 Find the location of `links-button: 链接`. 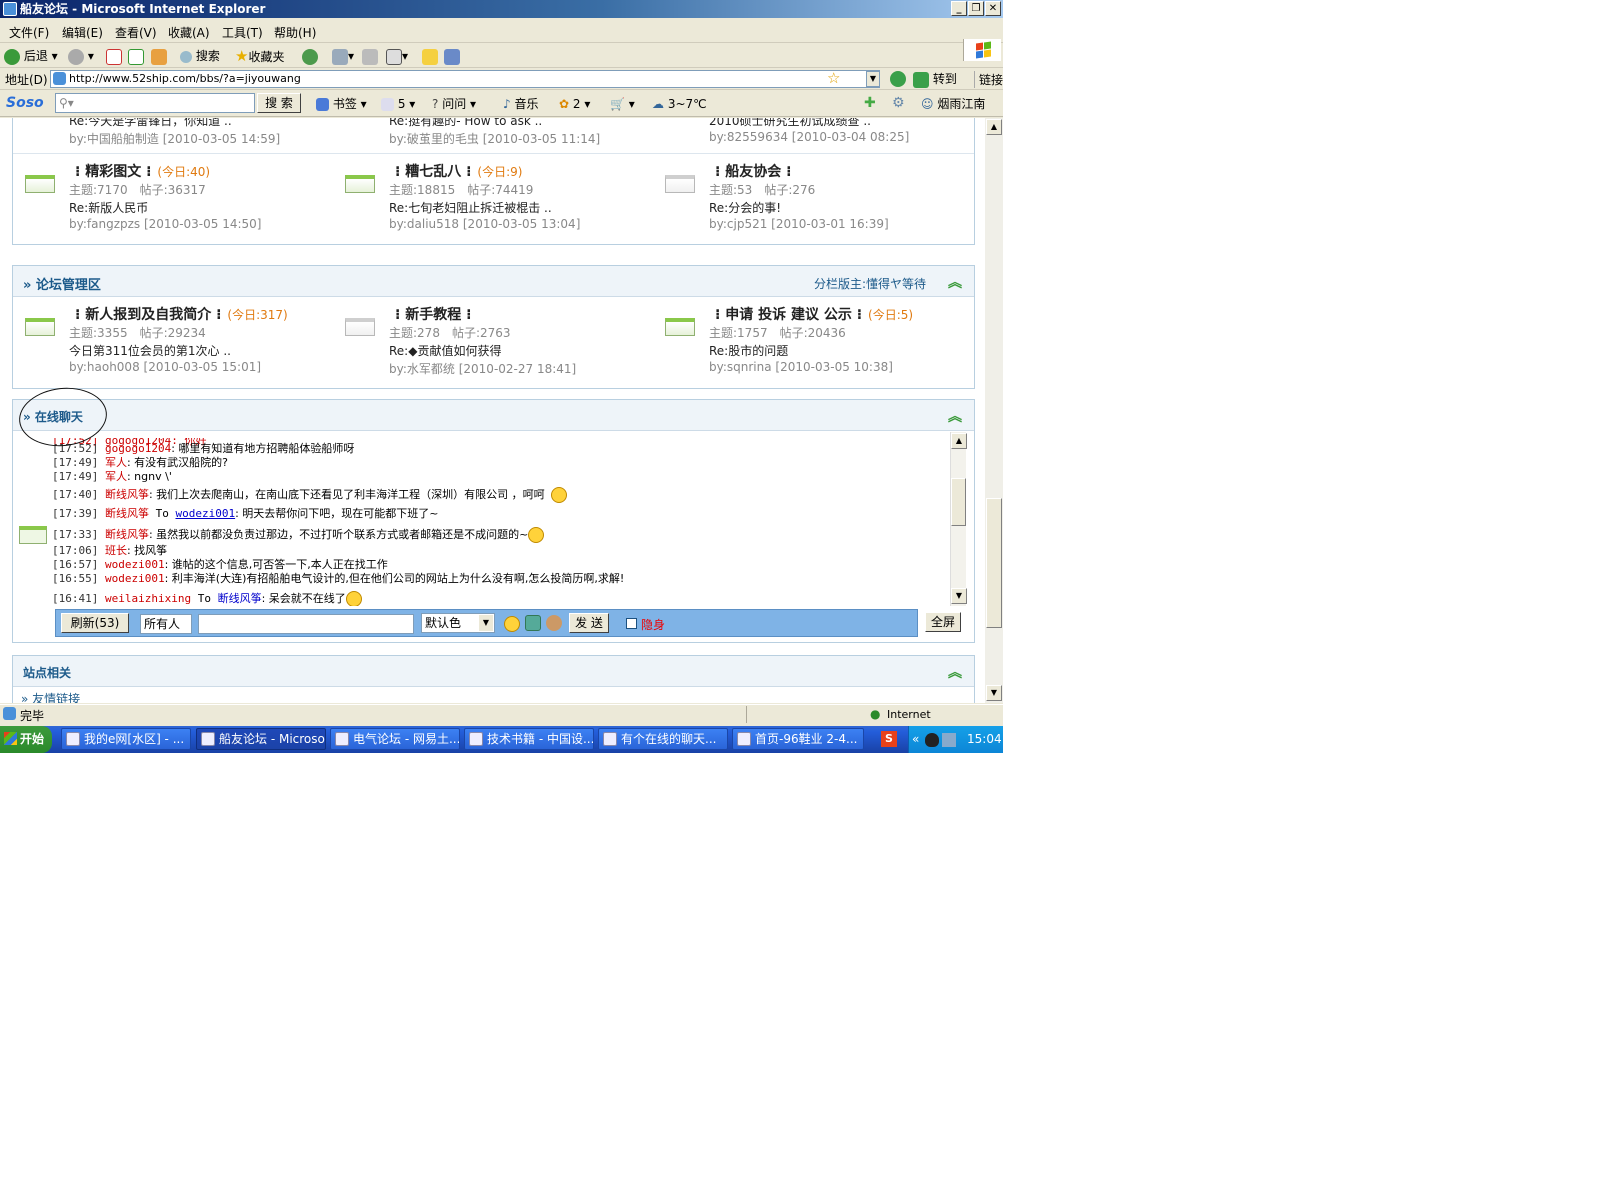

links-button: 链接 is located at coordinates (988, 79).